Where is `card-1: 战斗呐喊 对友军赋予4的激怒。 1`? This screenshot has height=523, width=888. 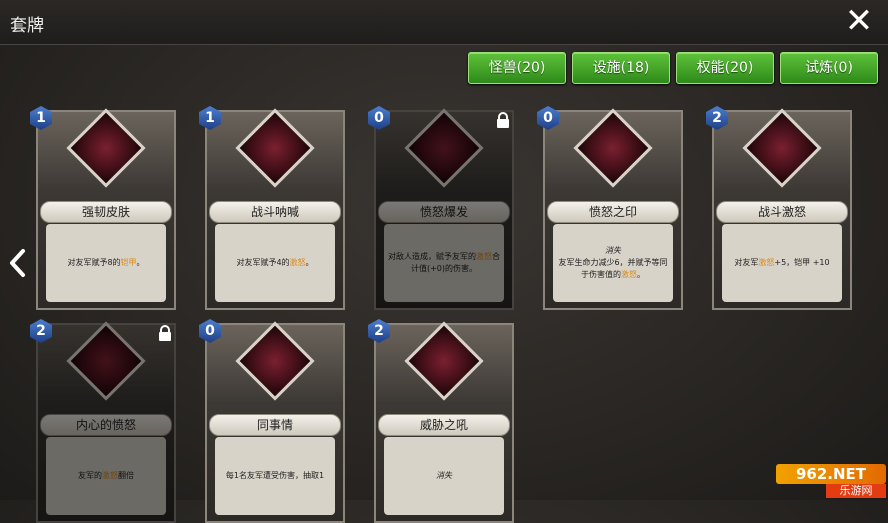 card-1: 战斗呐喊 对友军赋予4的激怒。 1 is located at coordinates (272, 208).